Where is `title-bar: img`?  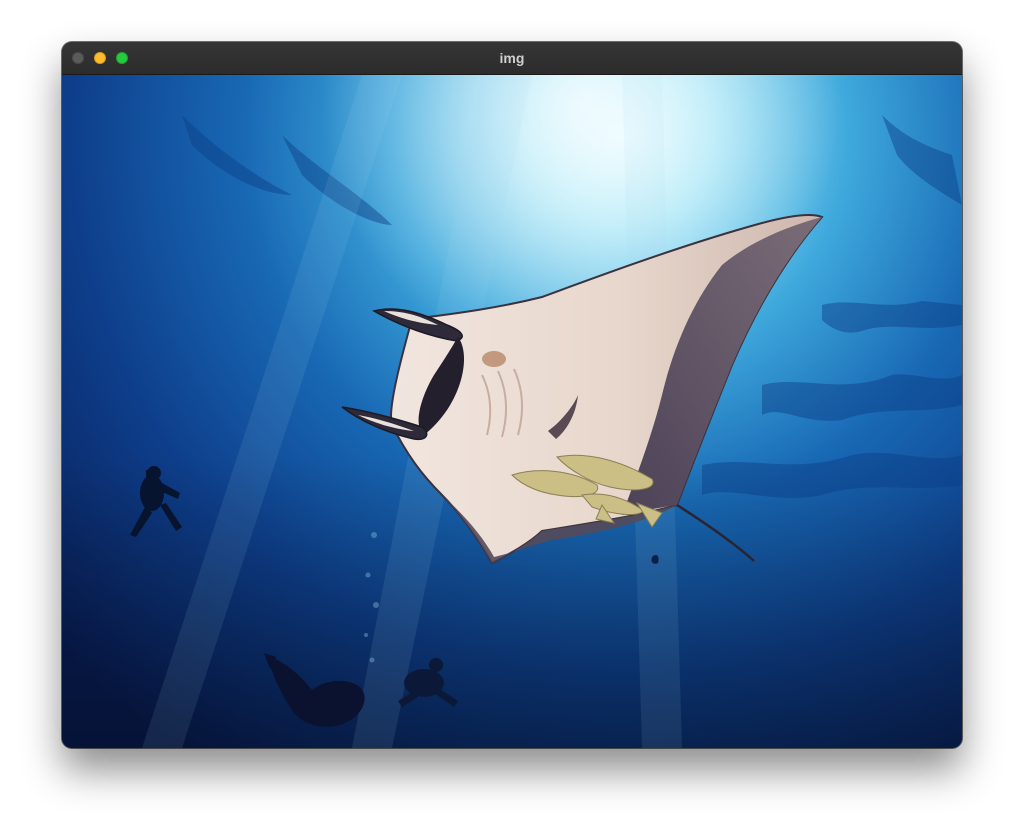
title-bar: img is located at coordinates (512, 58).